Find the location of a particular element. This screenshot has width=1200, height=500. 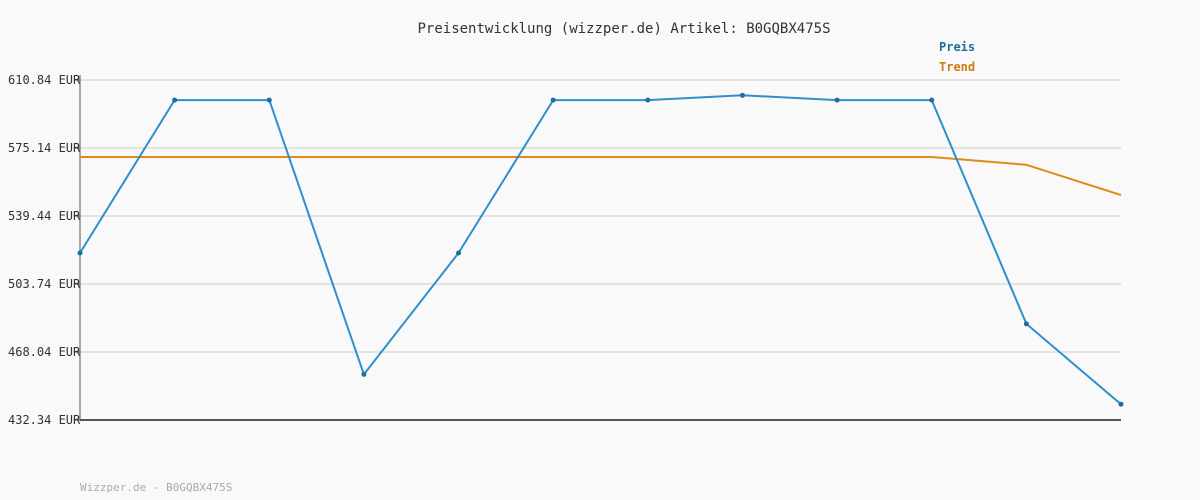

y-tick-label: 468.04 EUR is located at coordinates (44, 352).